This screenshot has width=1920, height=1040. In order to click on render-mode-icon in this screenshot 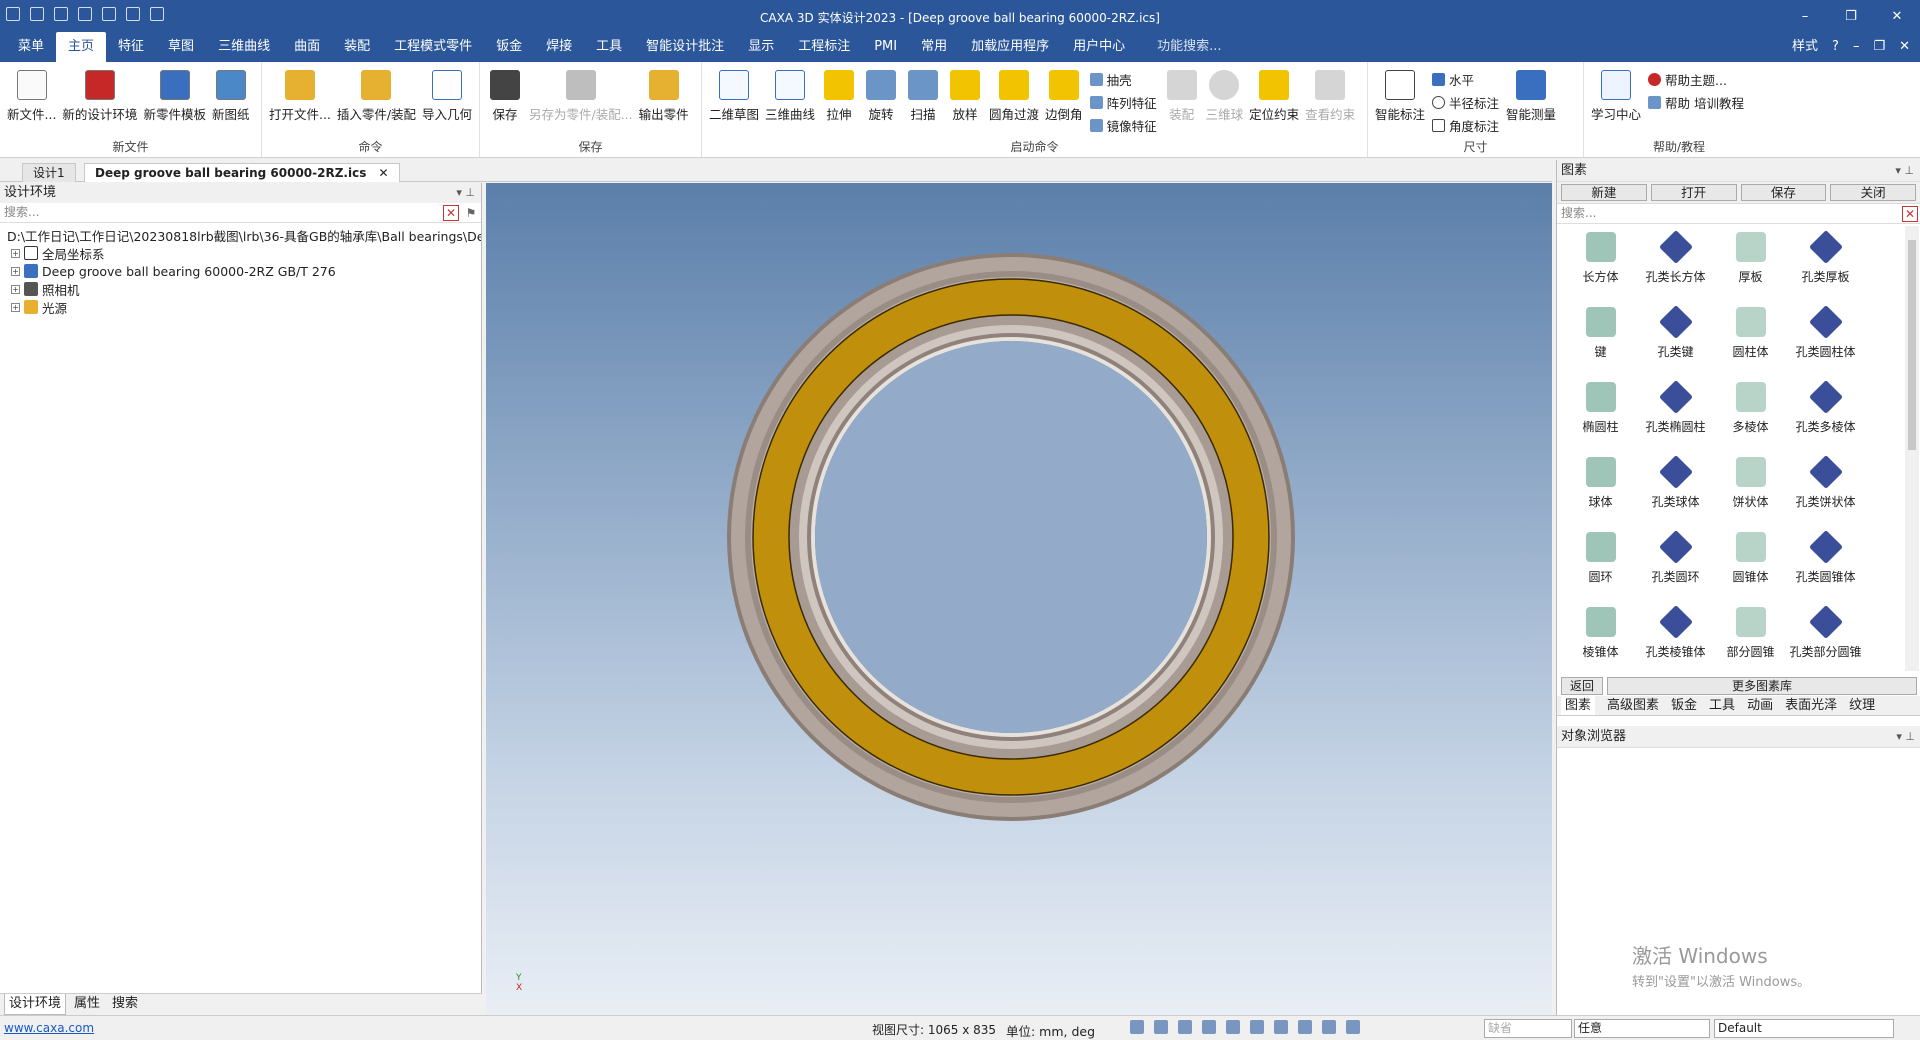, I will do `click(1209, 1027)`.